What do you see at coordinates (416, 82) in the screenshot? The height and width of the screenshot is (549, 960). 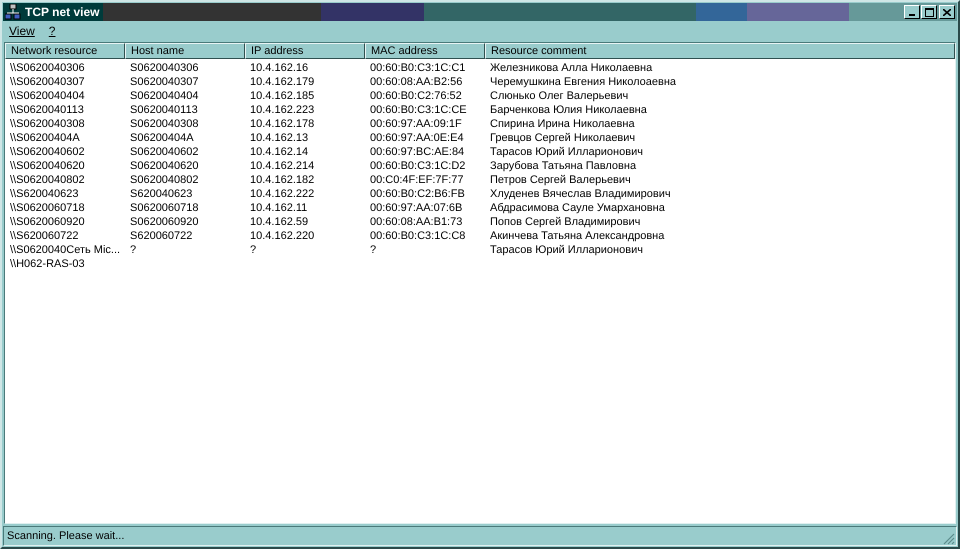 I see `table-cell-text: 00:60:08:AA:B2:56` at bounding box center [416, 82].